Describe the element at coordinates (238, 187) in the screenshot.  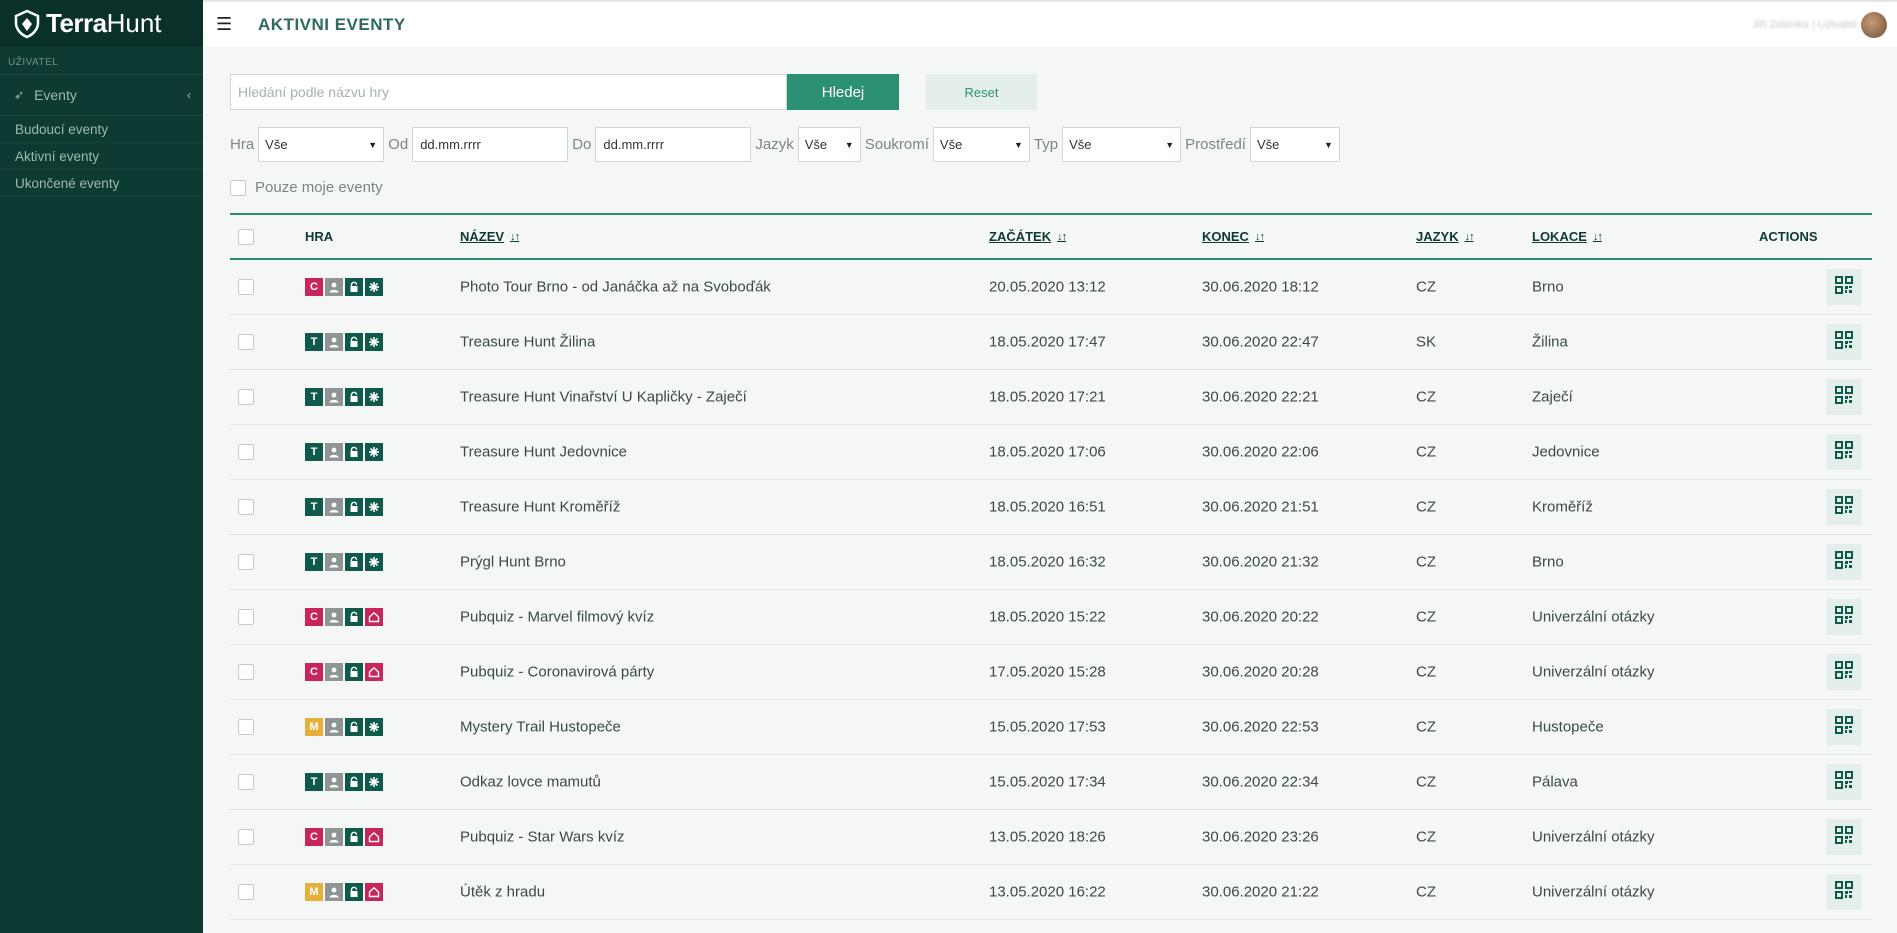
I see `mine-checkbox` at that location.